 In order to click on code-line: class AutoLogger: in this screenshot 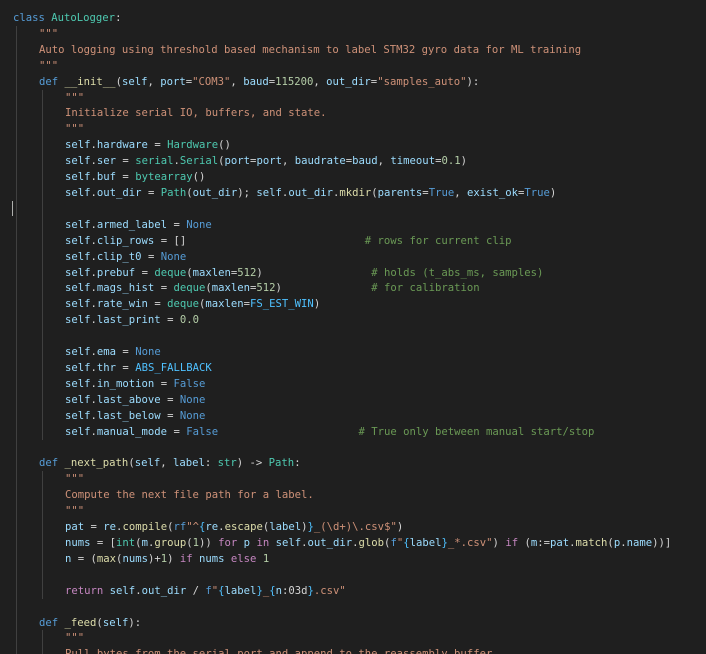, I will do `click(353, 18)`.